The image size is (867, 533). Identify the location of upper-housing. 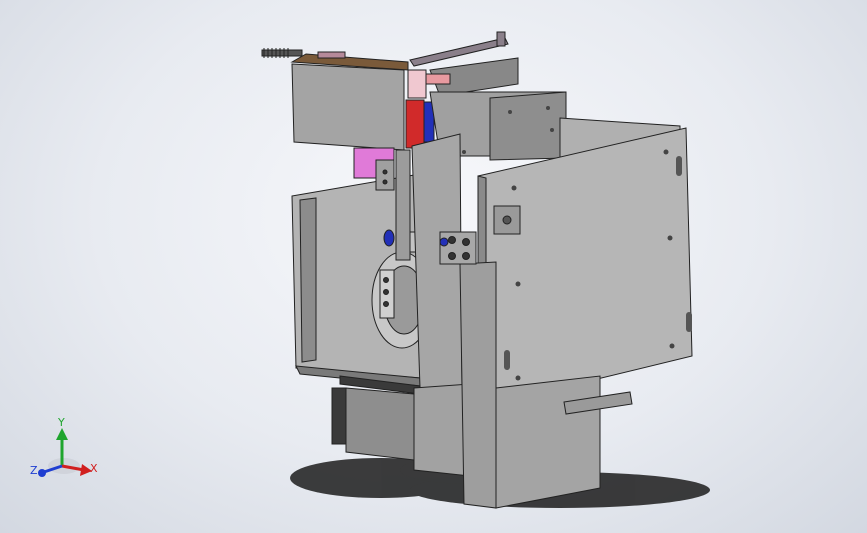
(349, 101).